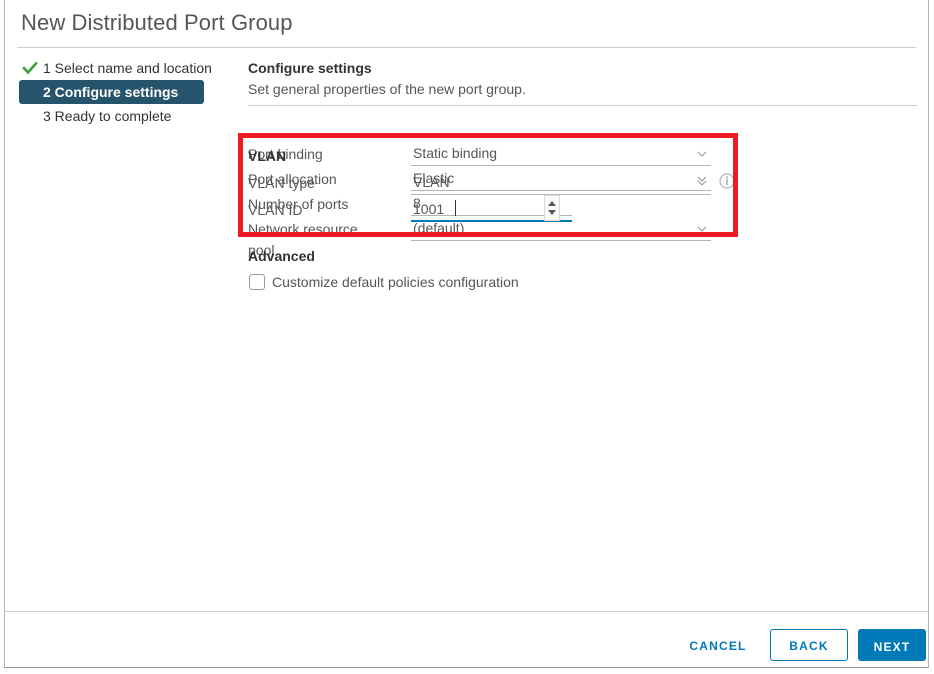  What do you see at coordinates (561, 183) in the screenshot?
I see `vlan-type-dropdown: VLAN` at bounding box center [561, 183].